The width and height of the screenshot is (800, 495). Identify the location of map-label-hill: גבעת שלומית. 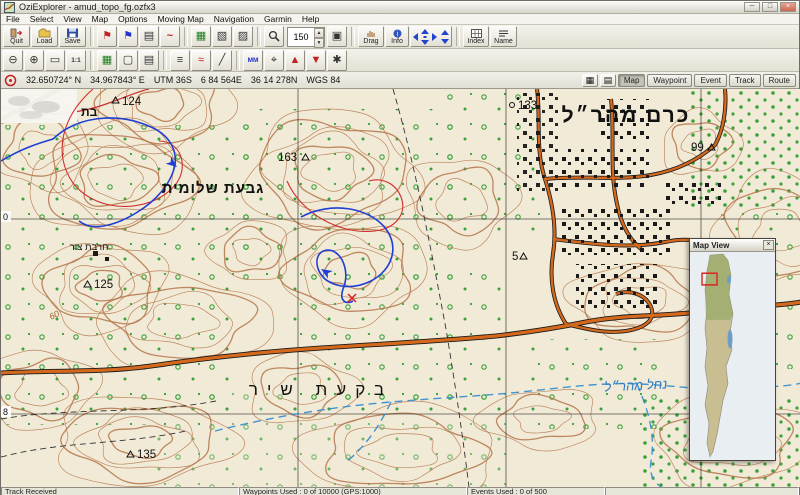
(213, 188).